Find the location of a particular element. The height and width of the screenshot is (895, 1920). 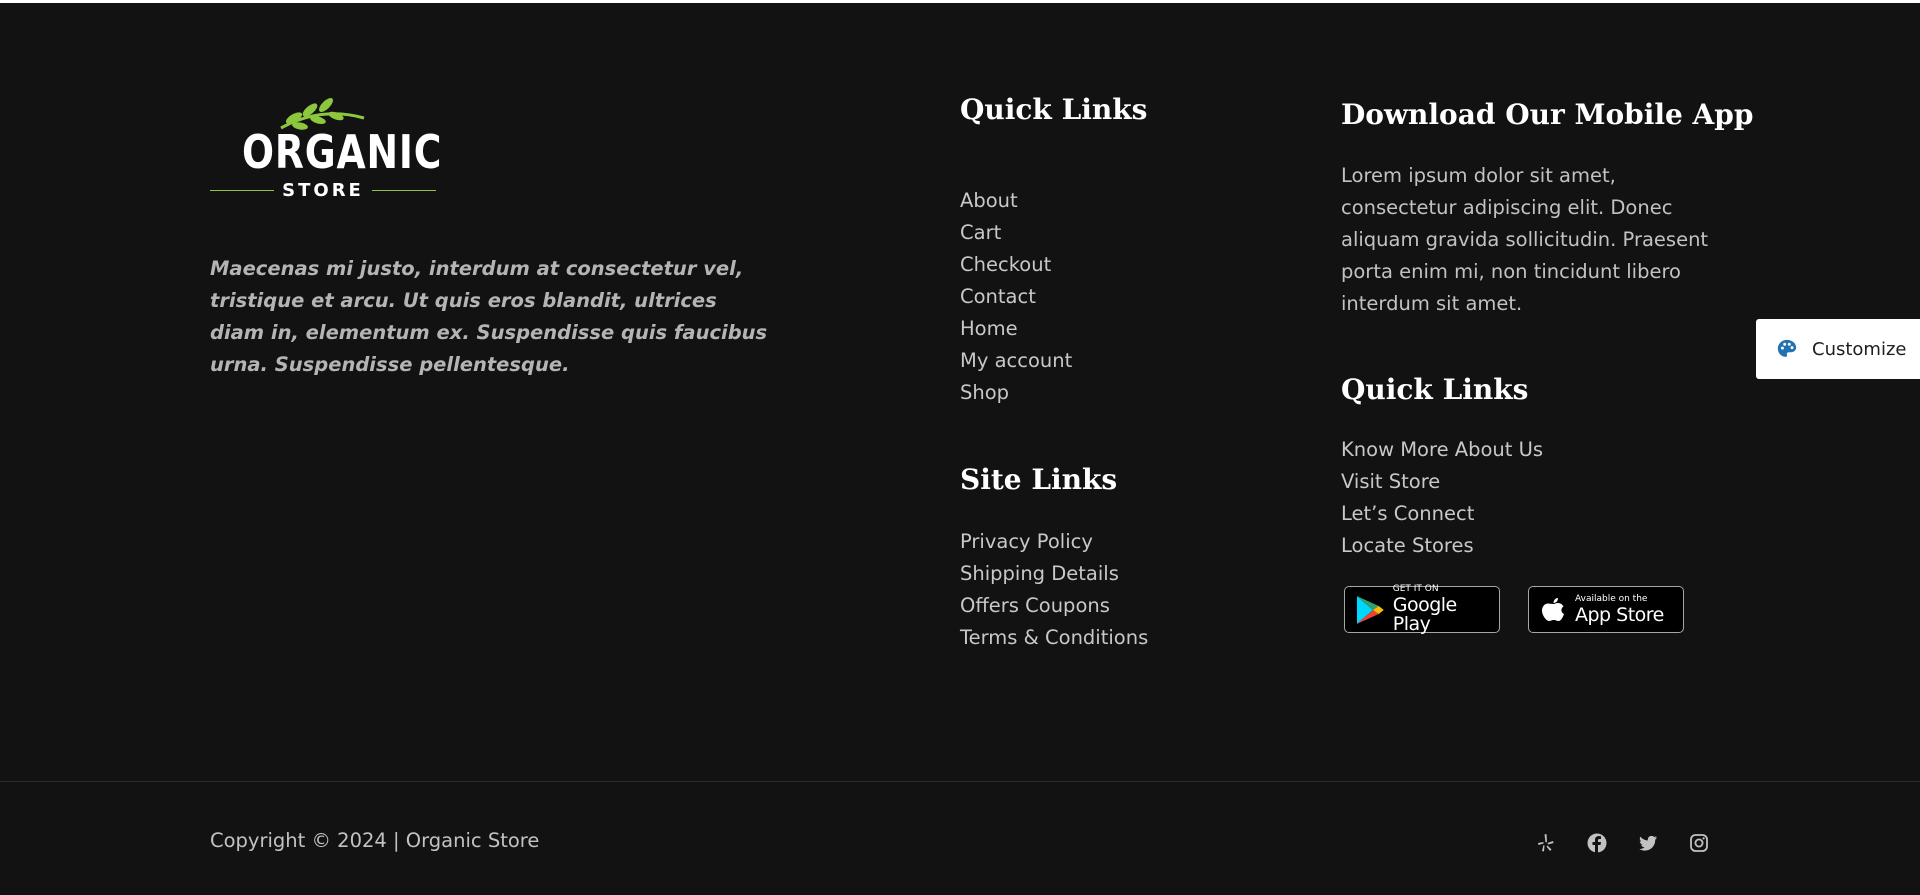

twitter-icon is located at coordinates (1648, 843).